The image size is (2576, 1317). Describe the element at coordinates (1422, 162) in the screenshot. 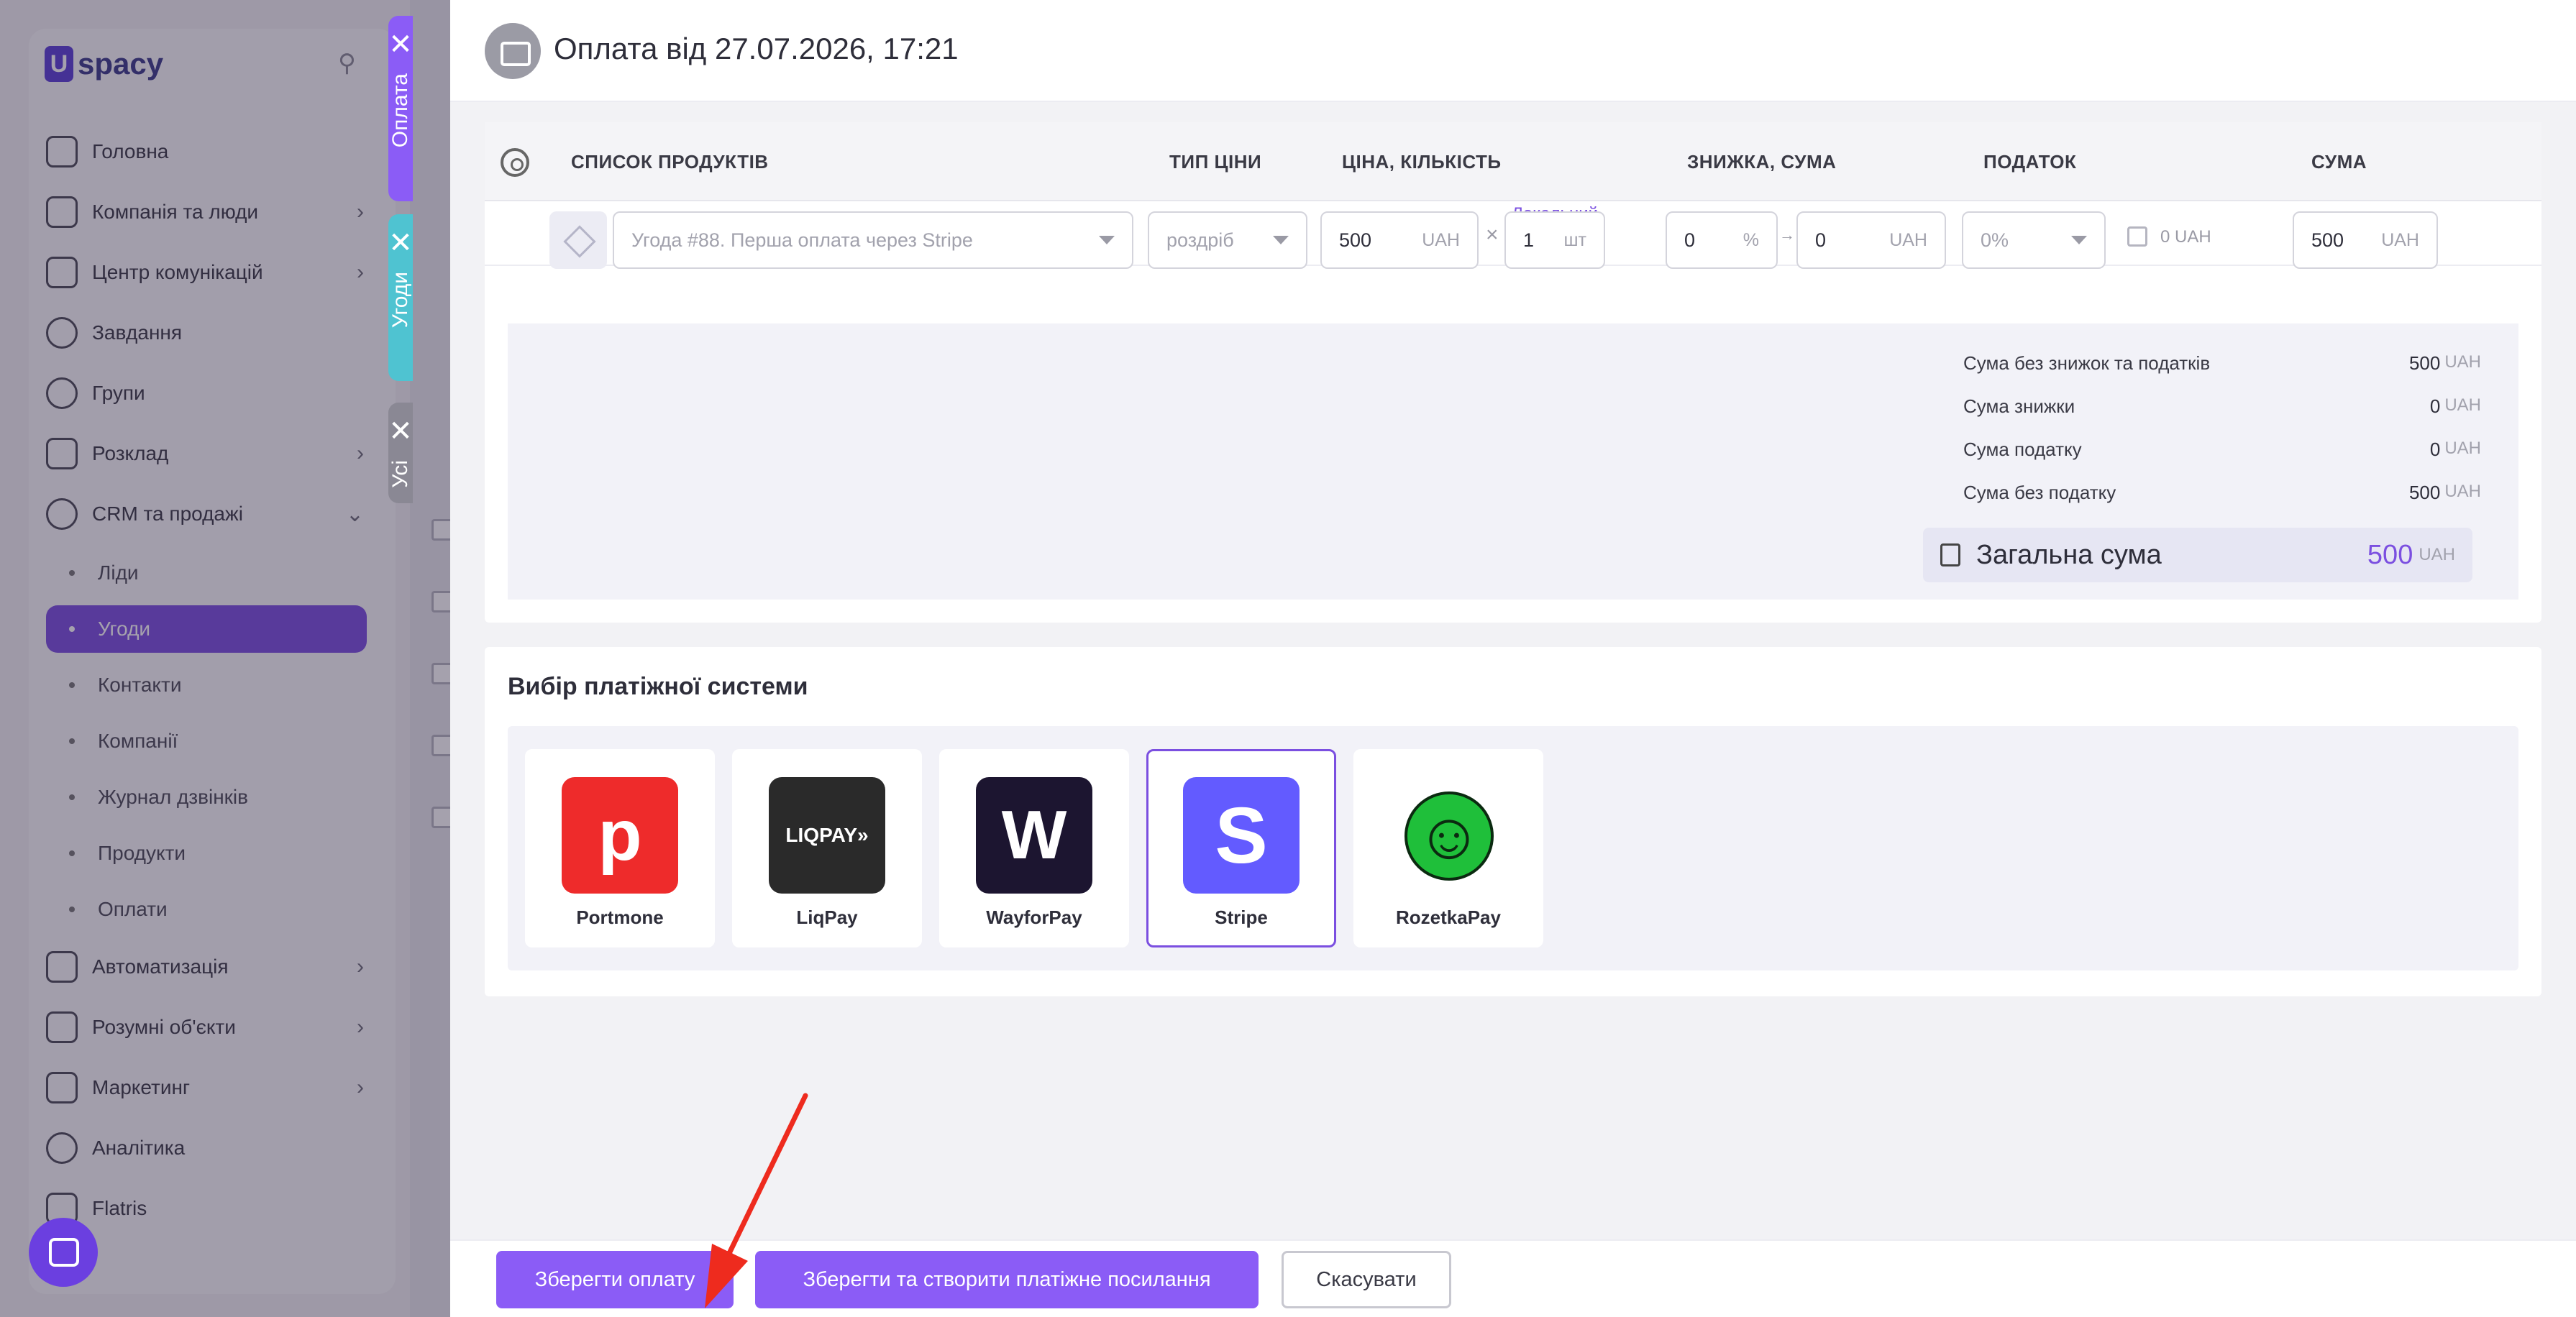

I see `col-price-qty: ЦІНА, КІЛЬКІСТЬ` at that location.